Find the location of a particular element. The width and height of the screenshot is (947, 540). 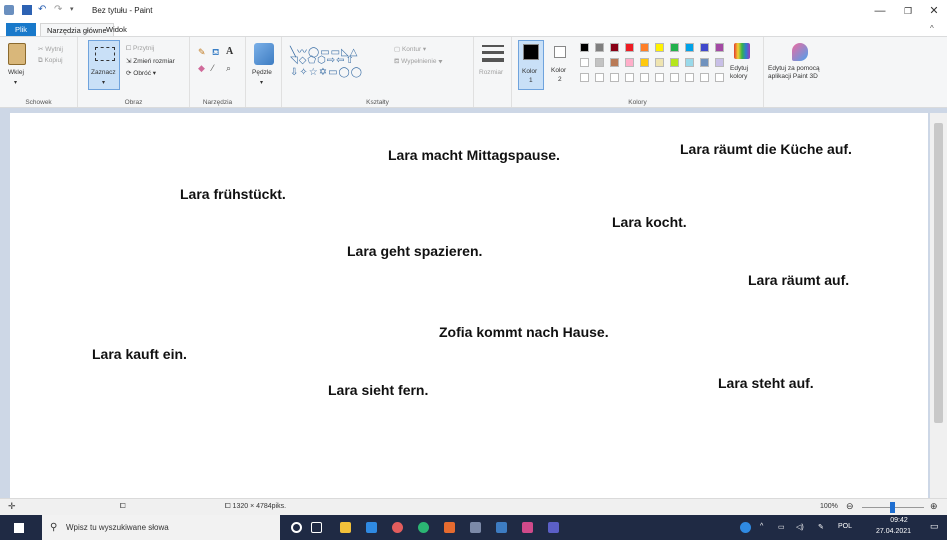

clock-time: 09:42 is located at coordinates (899, 520).